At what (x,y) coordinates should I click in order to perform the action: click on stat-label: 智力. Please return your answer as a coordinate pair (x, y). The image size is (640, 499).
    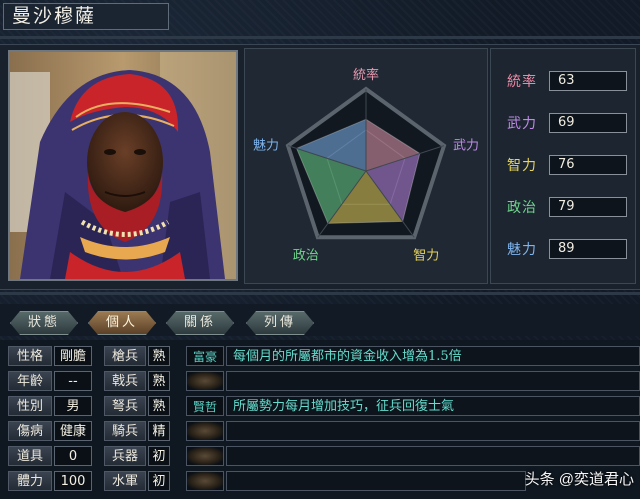
    Looking at the image, I should click on (522, 166).